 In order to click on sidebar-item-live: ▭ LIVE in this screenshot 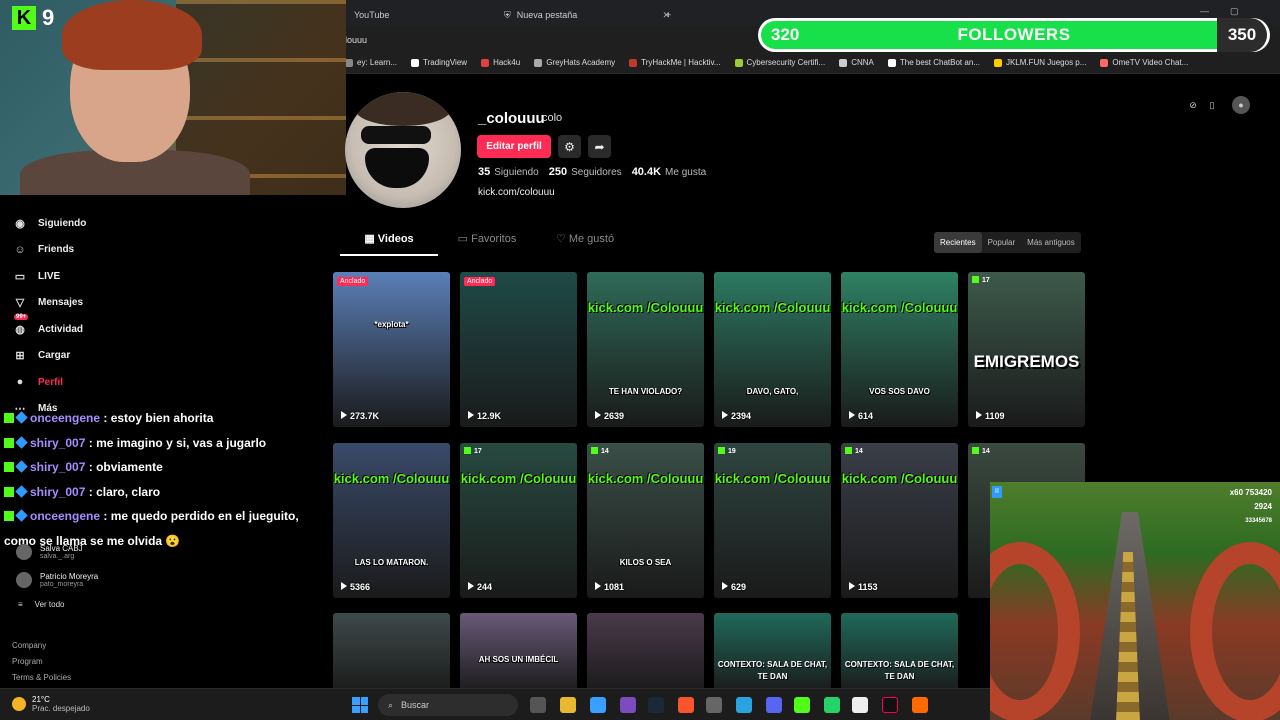, I will do `click(49, 276)`.